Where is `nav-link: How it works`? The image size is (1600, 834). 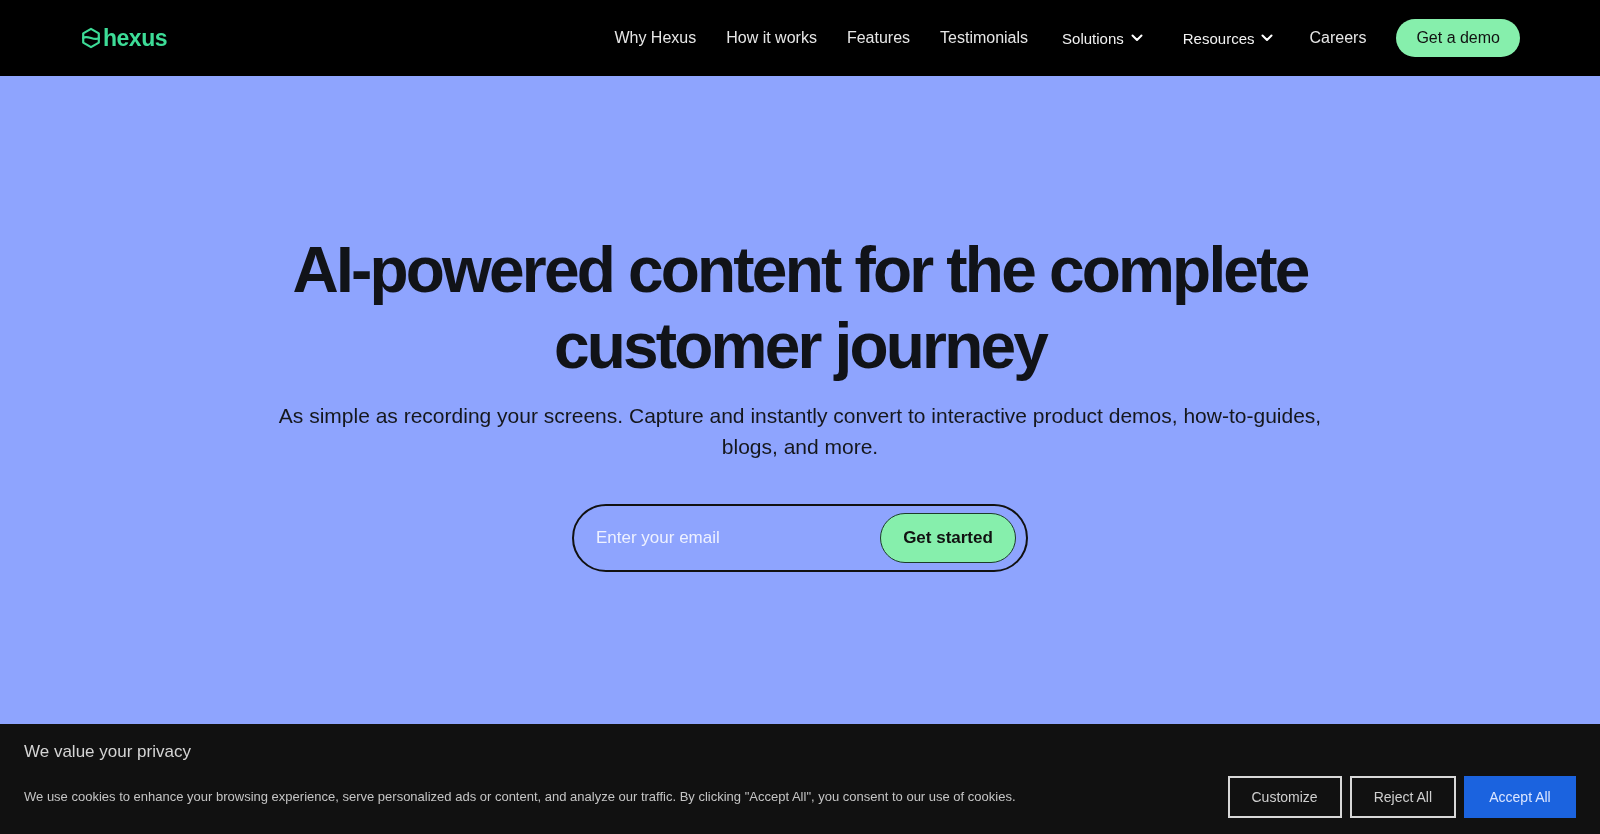 nav-link: How it works is located at coordinates (771, 38).